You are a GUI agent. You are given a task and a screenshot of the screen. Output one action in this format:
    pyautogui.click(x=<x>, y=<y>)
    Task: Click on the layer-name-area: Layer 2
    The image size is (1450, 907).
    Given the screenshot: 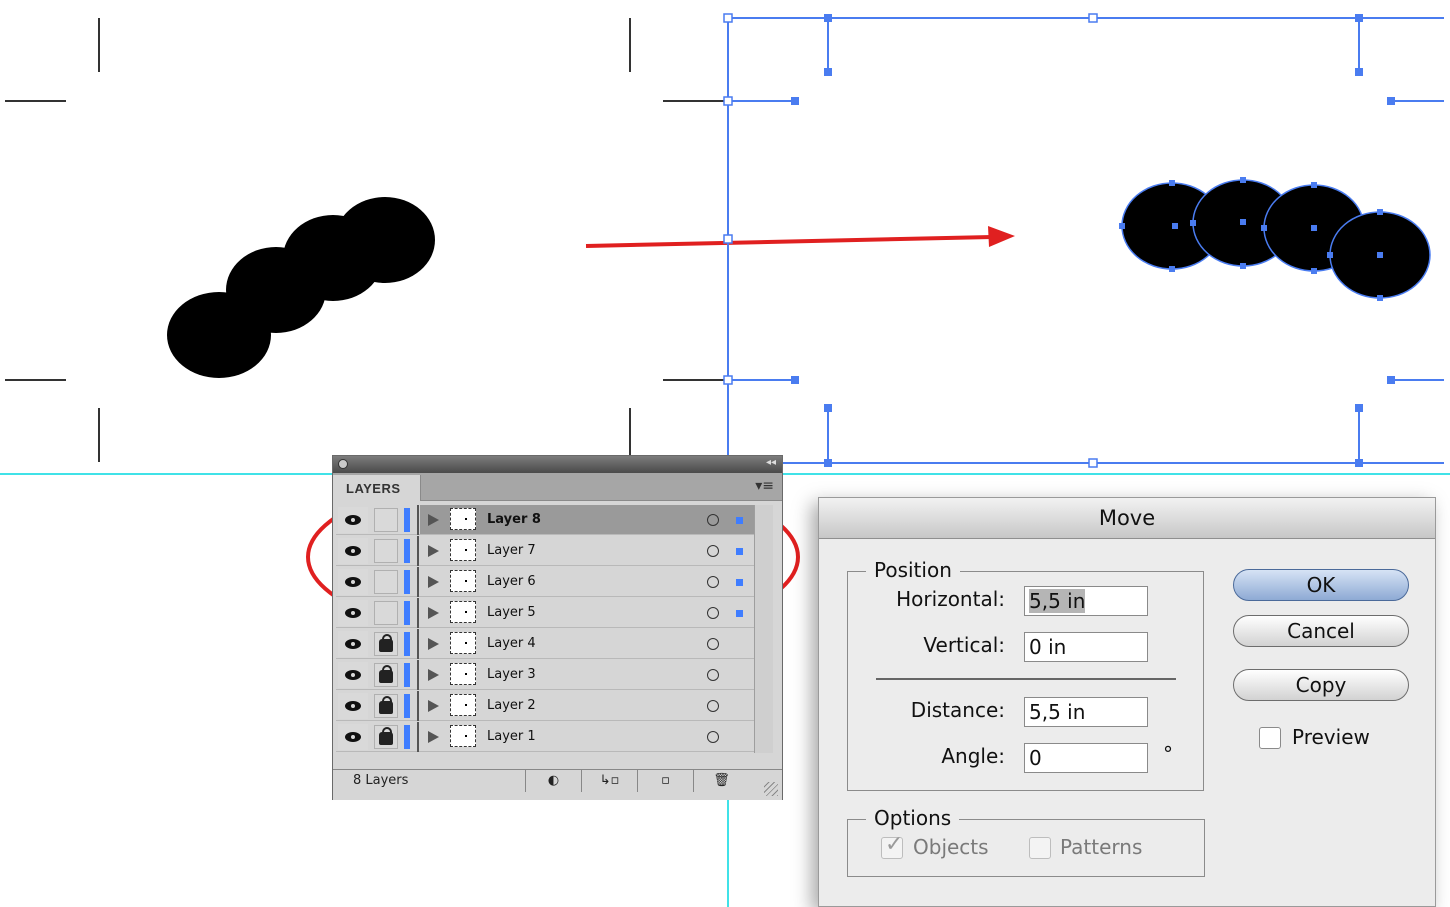 What is the action you would take?
    pyautogui.click(x=587, y=705)
    